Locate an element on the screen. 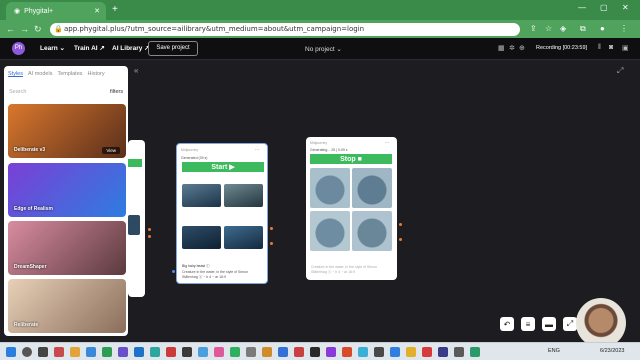  chrome-icon is located at coordinates (107, 352).